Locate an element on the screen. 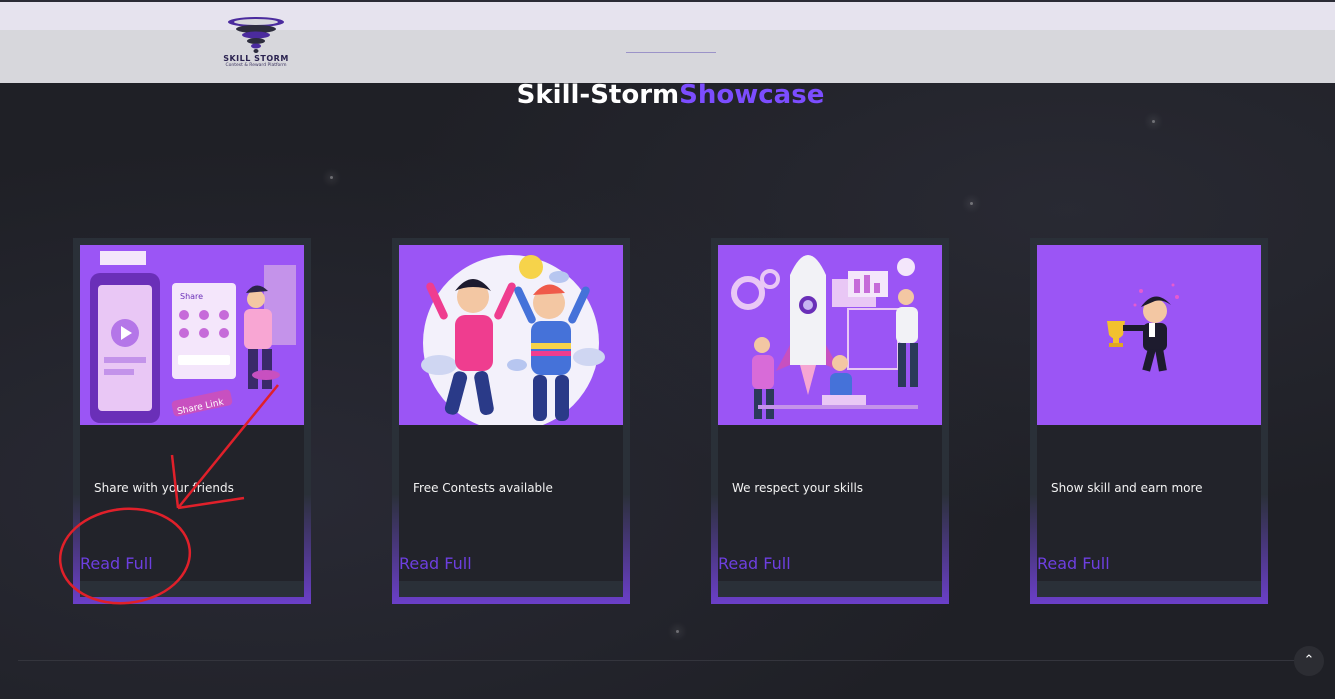  title-accent: Showcase is located at coordinates (752, 95).